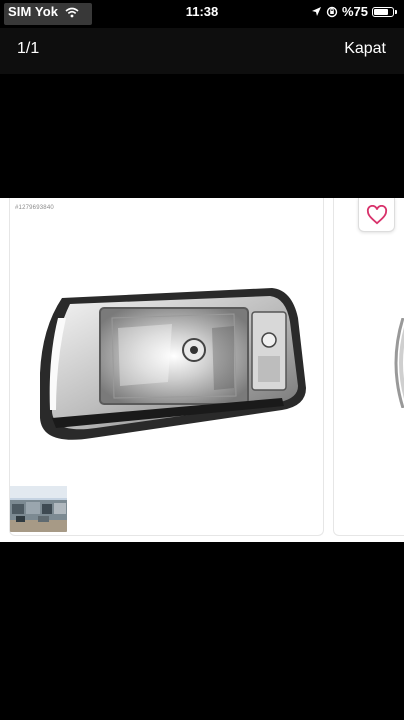 This screenshot has width=404, height=720. Describe the element at coordinates (365, 49) in the screenshot. I see `close-button: Kapat` at that location.